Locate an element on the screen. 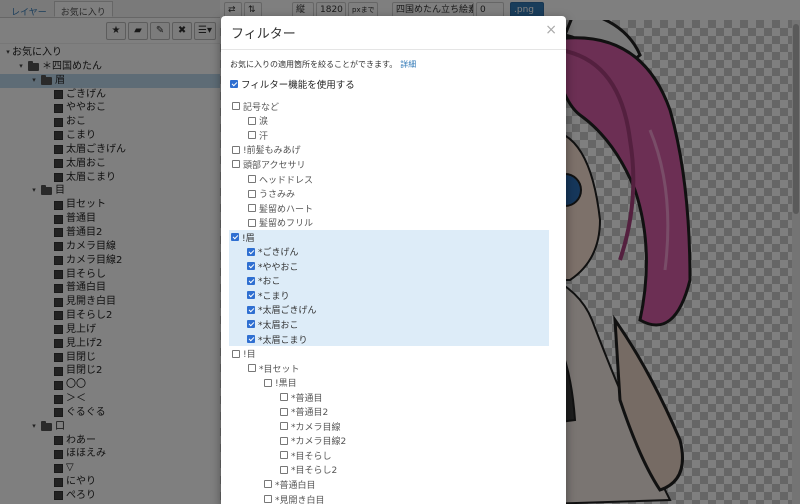  filter-item: !眉 is located at coordinates (389, 237).